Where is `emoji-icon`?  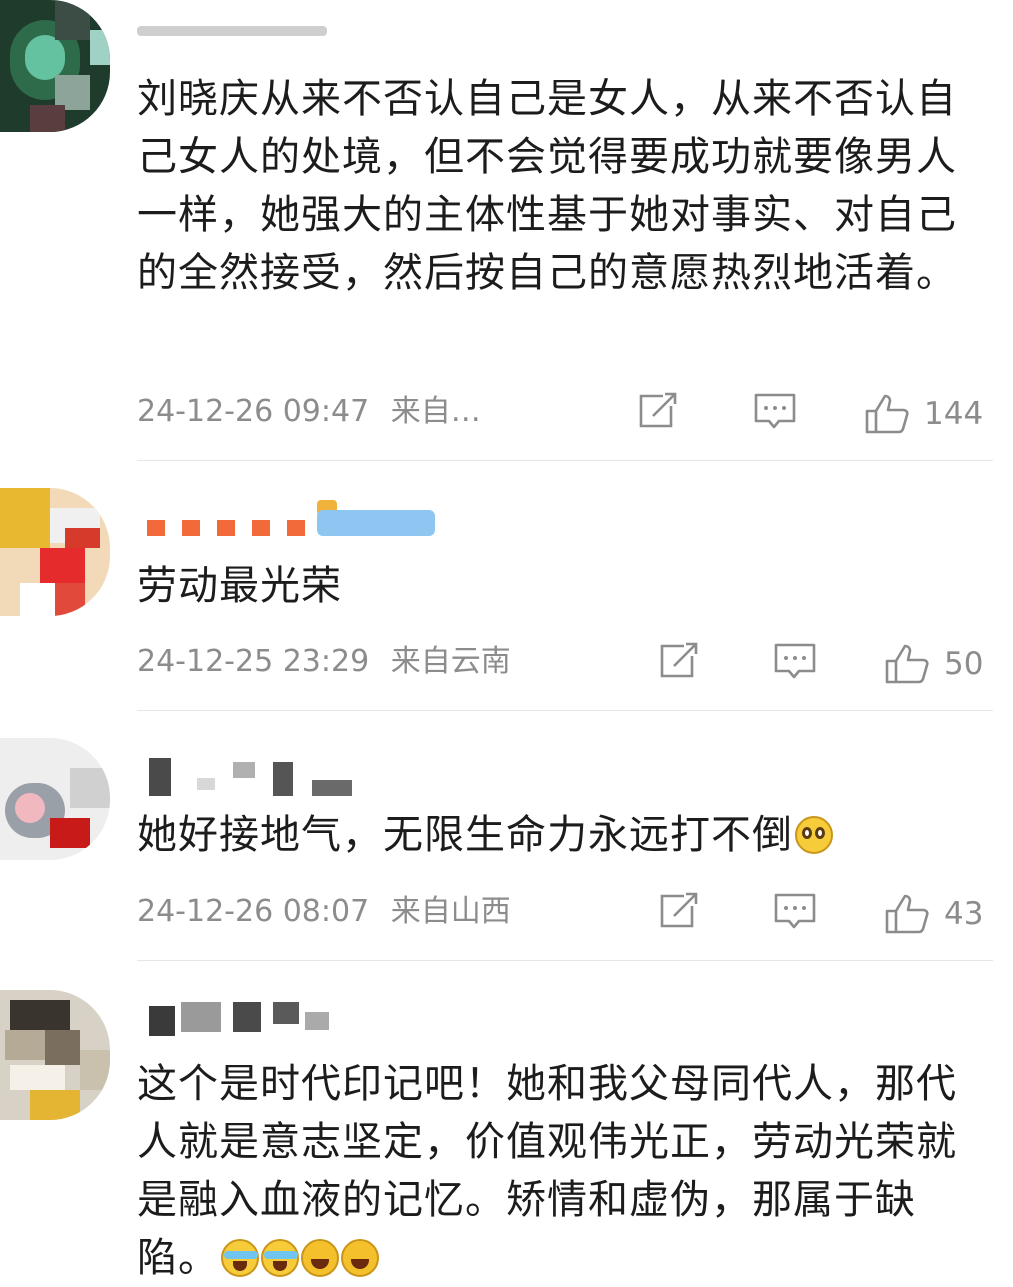
emoji-icon is located at coordinates (814, 835).